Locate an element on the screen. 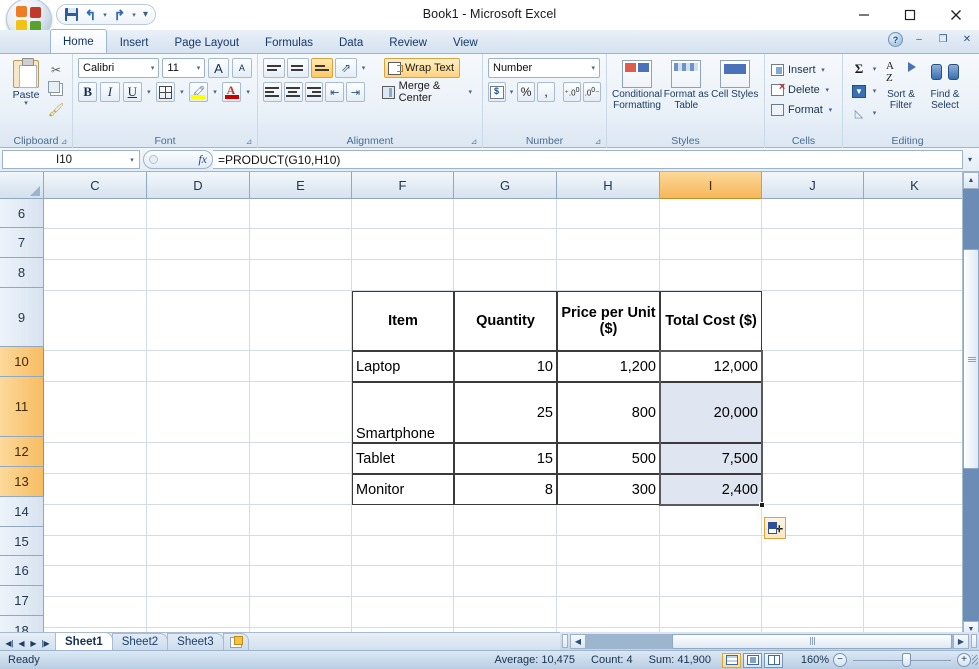 The width and height of the screenshot is (979, 669). auto-fill-options-button: ✛ is located at coordinates (775, 528).